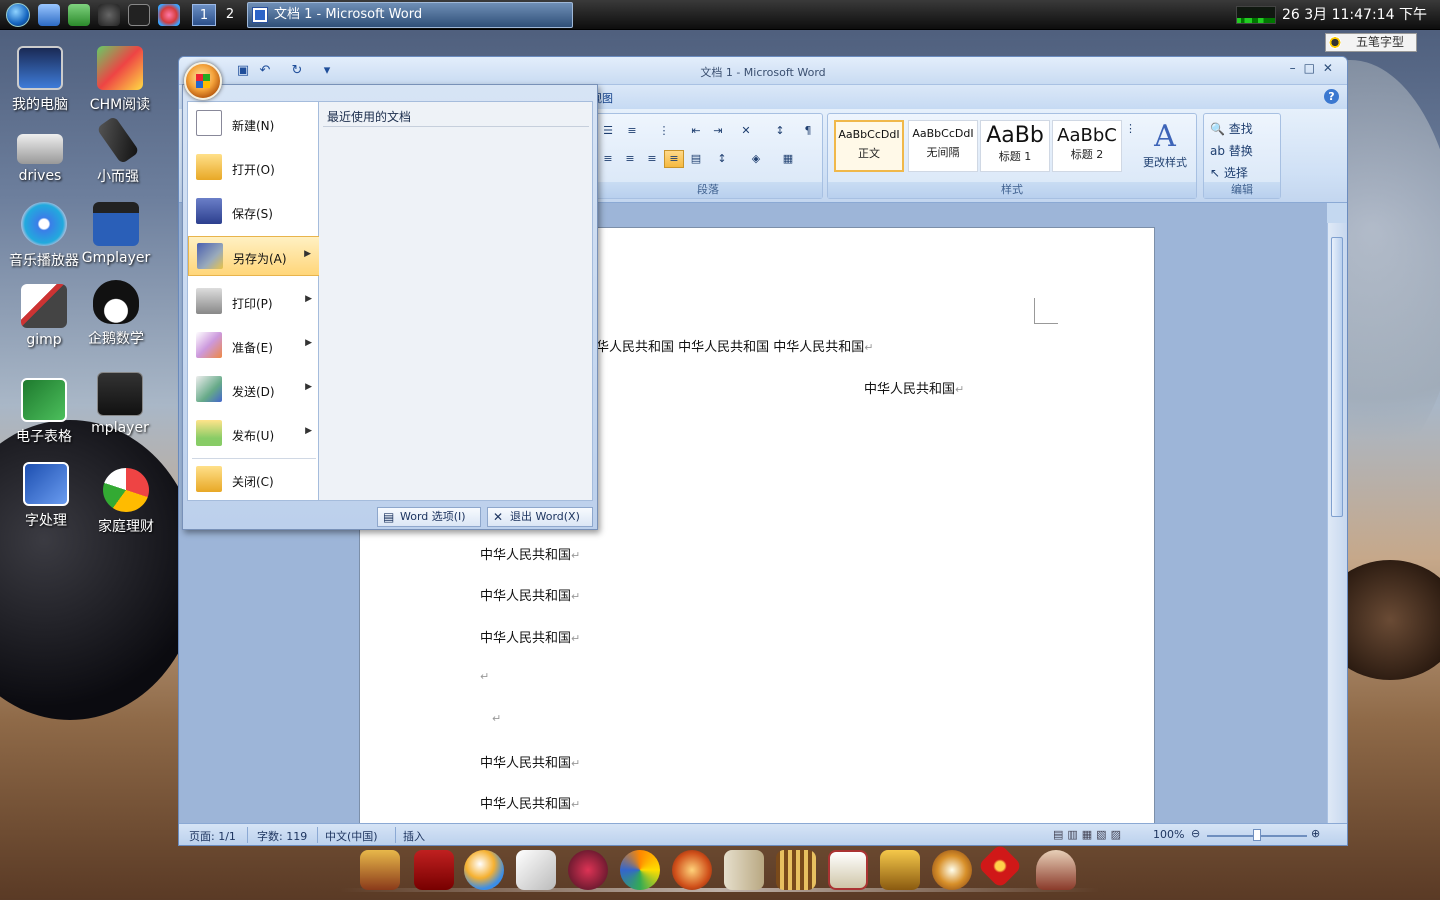 The width and height of the screenshot is (1440, 900). Describe the element at coordinates (756, 159) in the screenshot. I see `shading-icon: ◈` at that location.